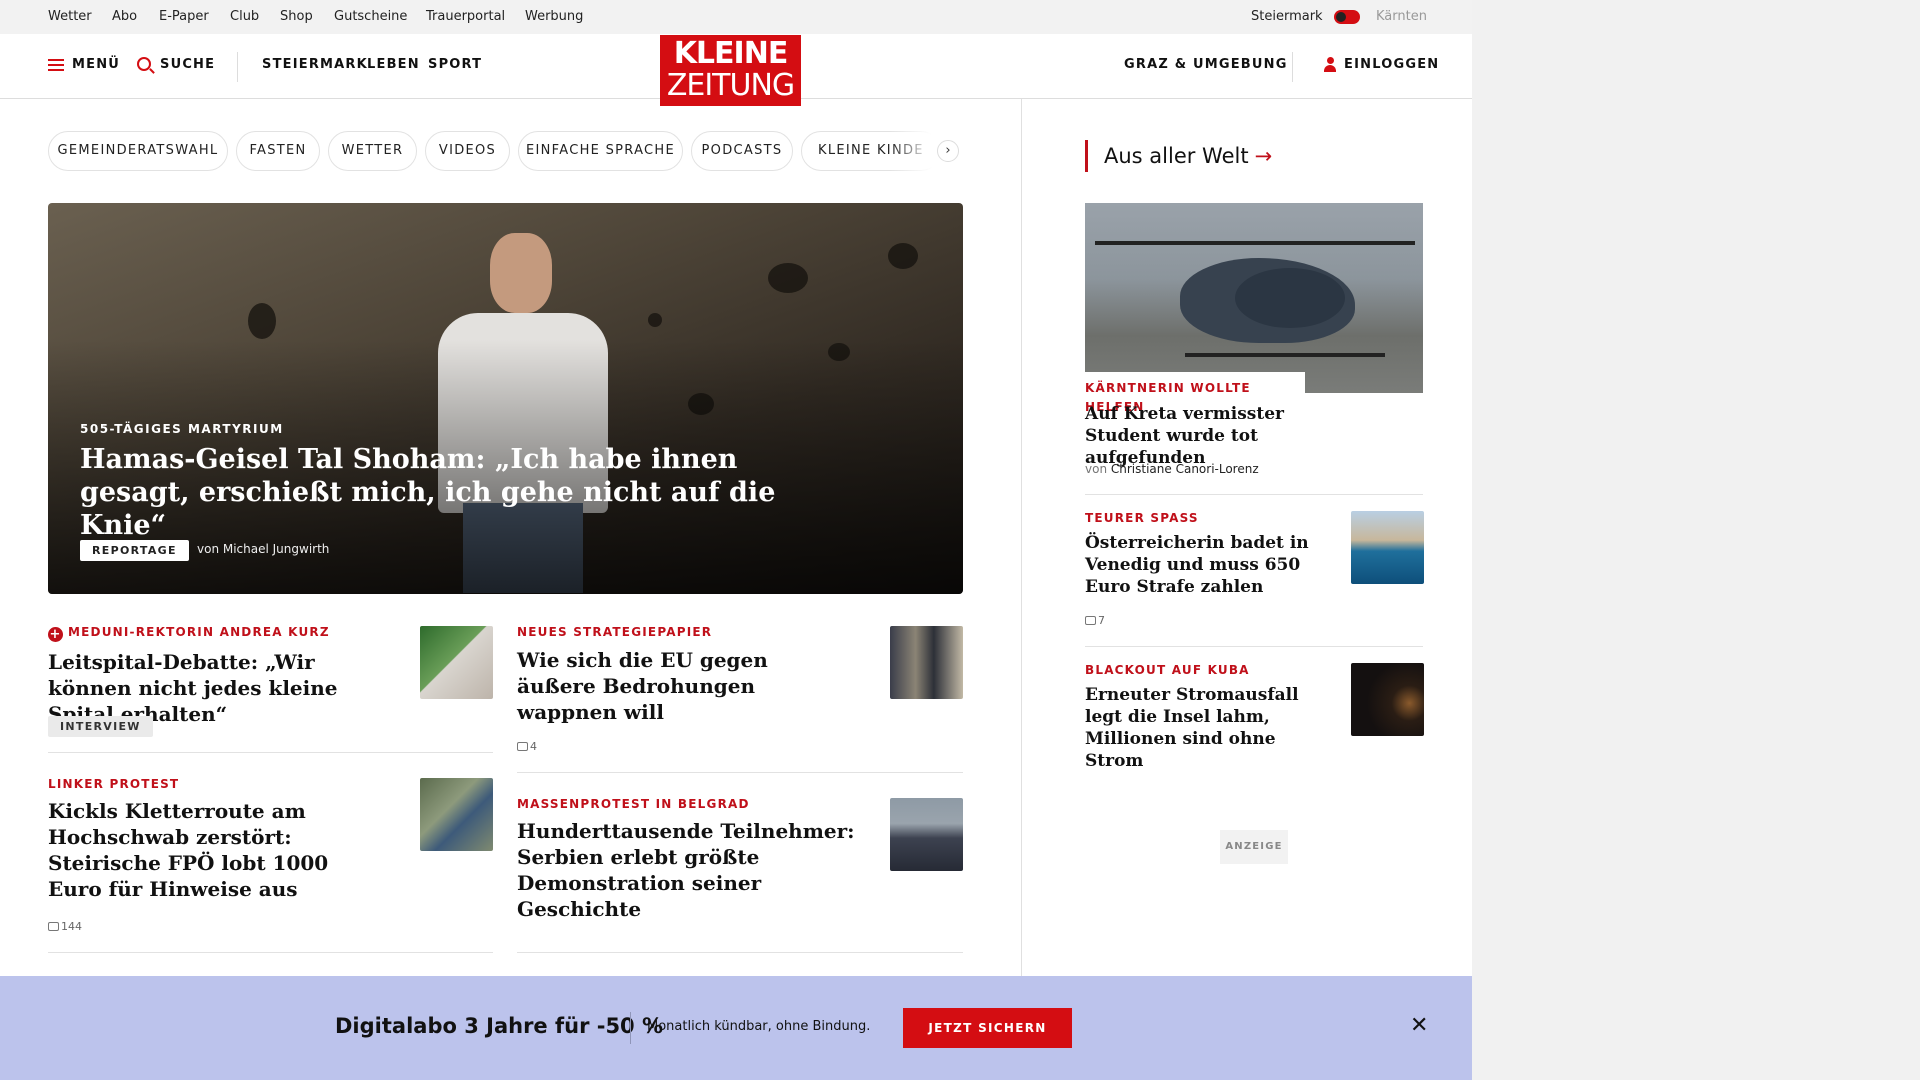 The image size is (1920, 1080). Describe the element at coordinates (1287, 16) in the screenshot. I see `region-steiermark: Steiermark` at that location.